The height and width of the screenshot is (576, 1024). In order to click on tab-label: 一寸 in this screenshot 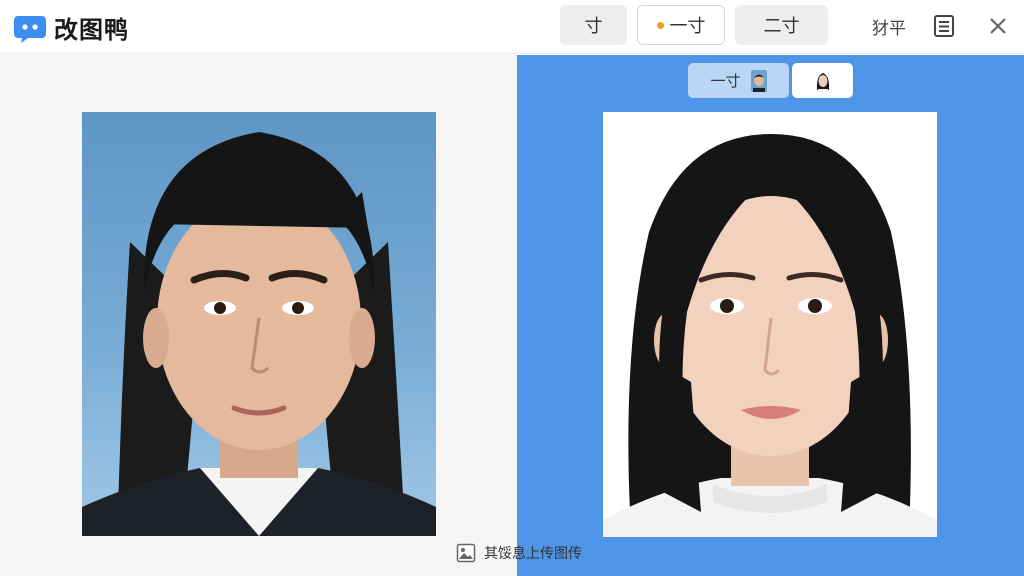, I will do `click(725, 81)`.